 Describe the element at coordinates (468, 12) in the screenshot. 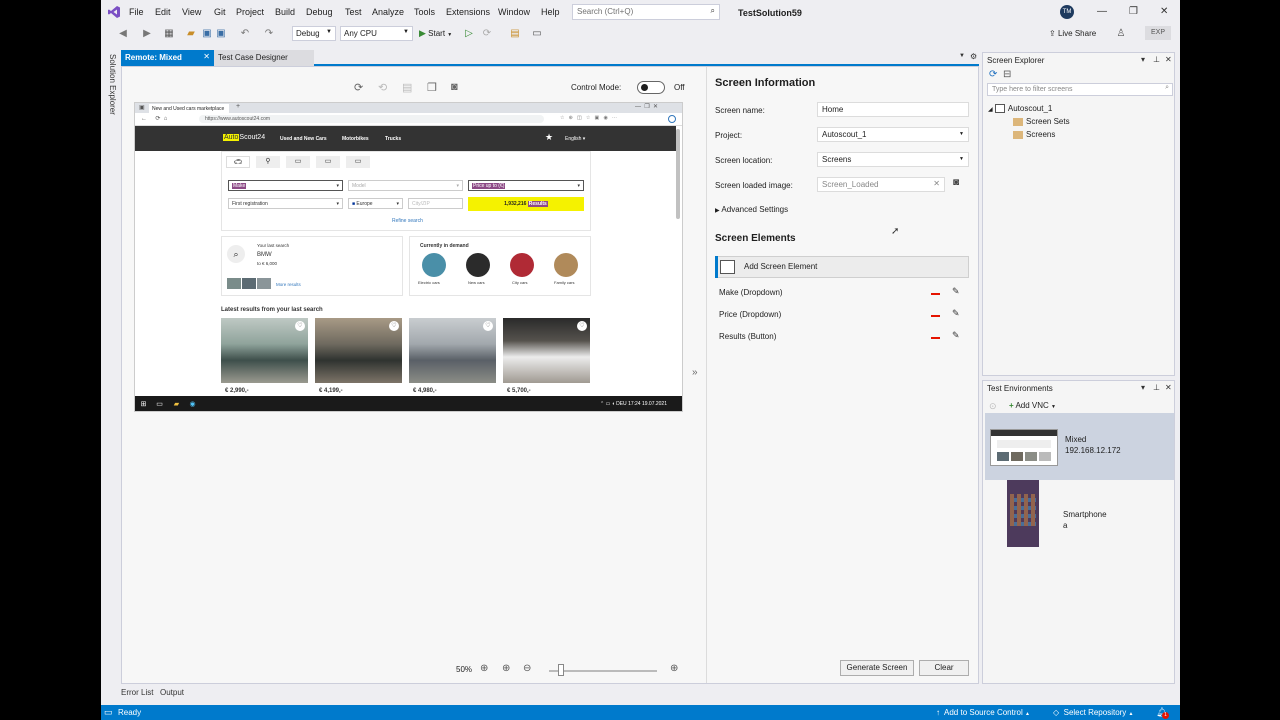

I see `menu-extensions: Extensions` at that location.